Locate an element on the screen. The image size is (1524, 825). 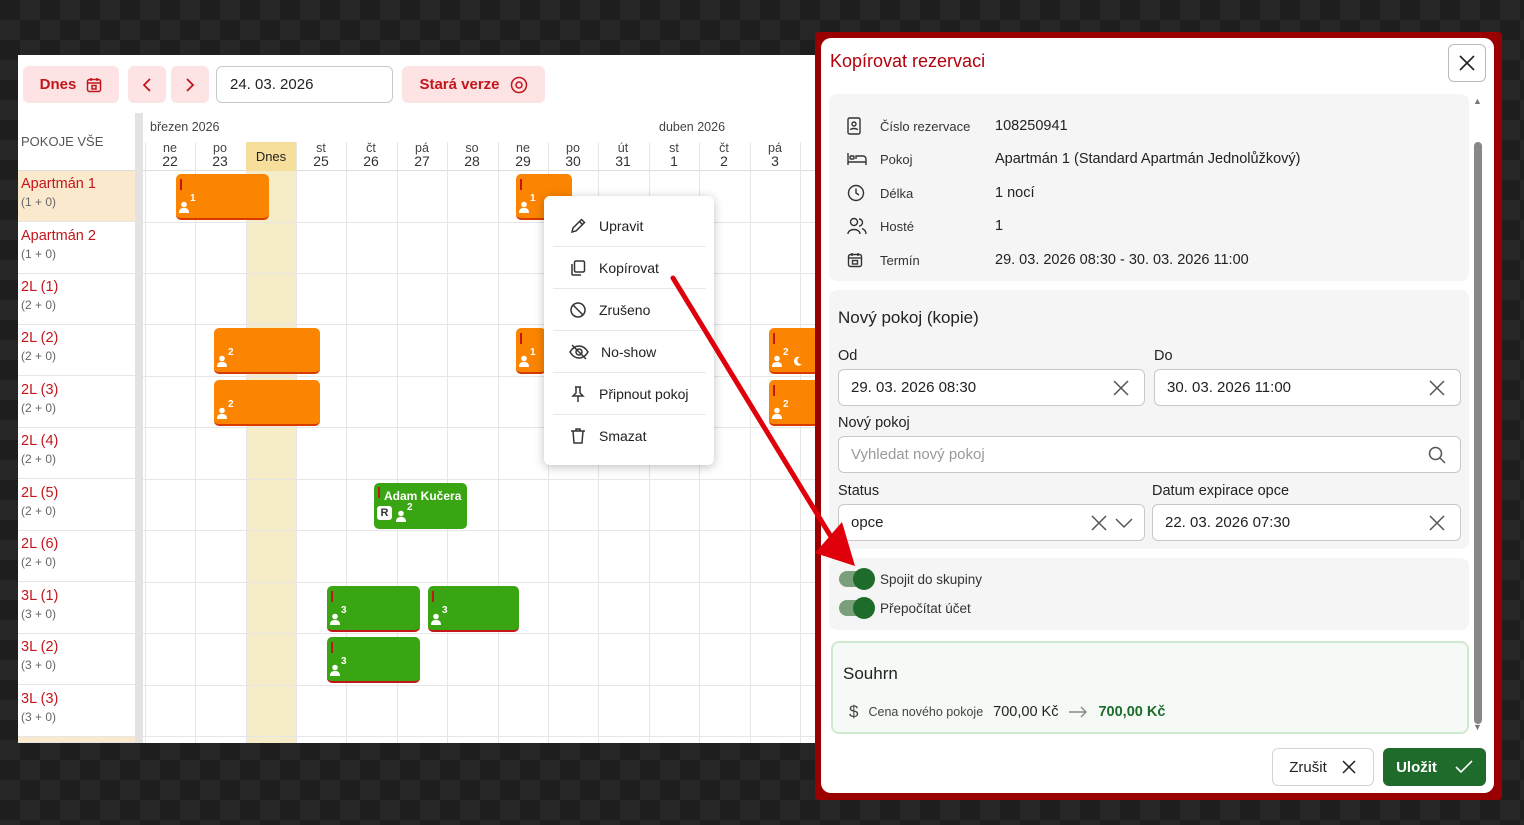
room-row-3l-3: 3L (3) (3 + 0) is located at coordinates (76, 711).